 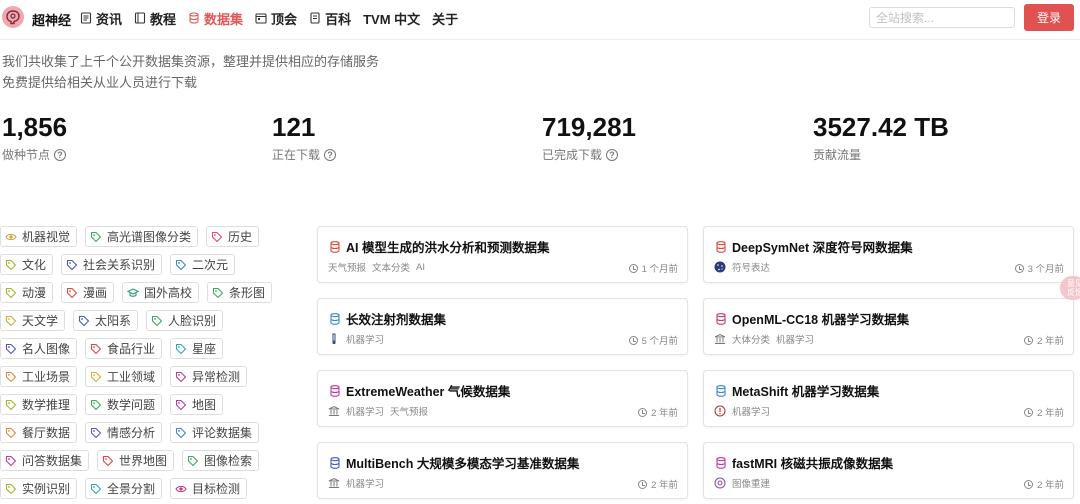 I want to click on feedback-badge: 意见 反馈, so click(x=1070, y=288).